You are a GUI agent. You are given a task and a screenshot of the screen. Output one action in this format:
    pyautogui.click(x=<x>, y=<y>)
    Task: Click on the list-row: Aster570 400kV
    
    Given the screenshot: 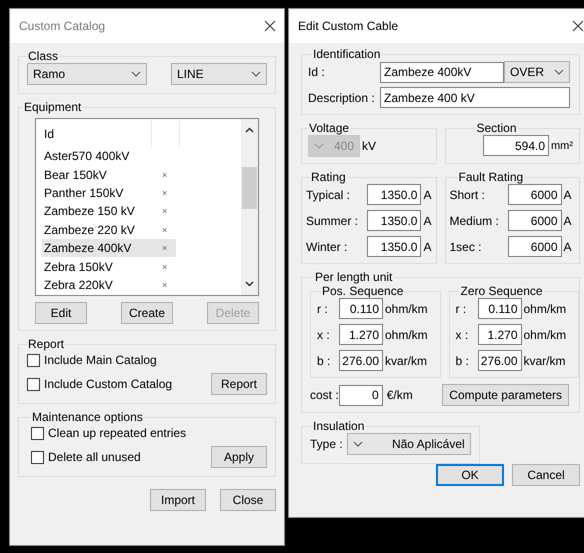 What is the action you would take?
    pyautogui.click(x=109, y=156)
    